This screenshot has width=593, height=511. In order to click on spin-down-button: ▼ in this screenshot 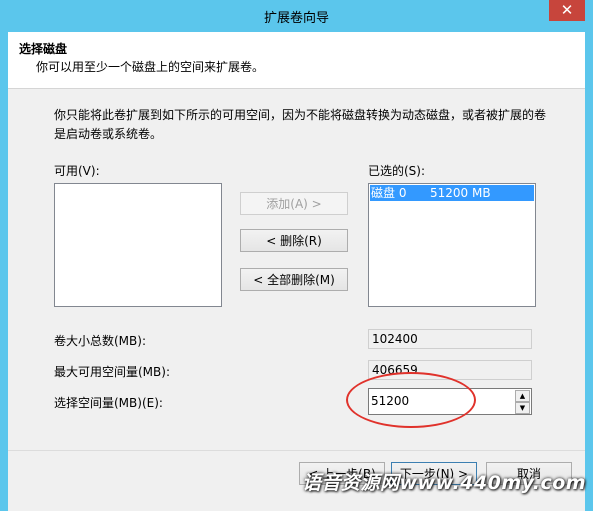, I will do `click(522, 408)`.